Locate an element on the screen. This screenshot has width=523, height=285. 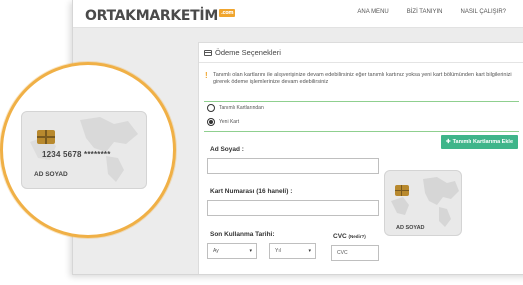
main-nav: ANA MENU BİZİ TANIYIN NASIL ÇALIŞIR? İ≡ is located at coordinates (440, 12).